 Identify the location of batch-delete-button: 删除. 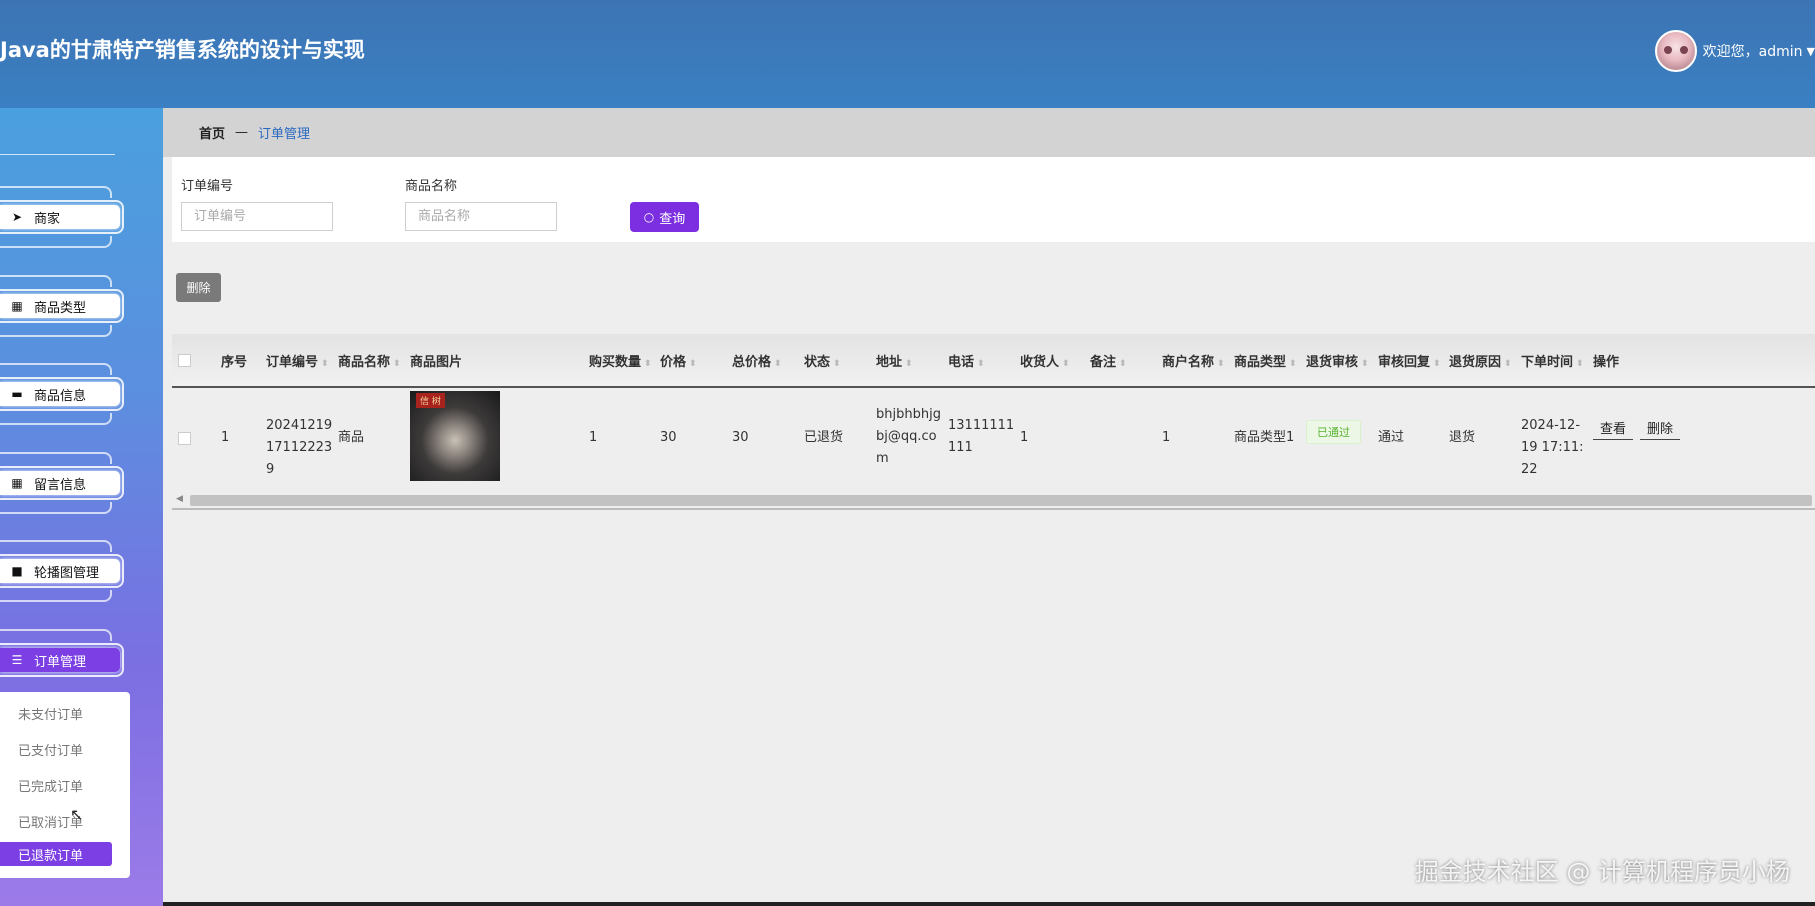
(198, 287).